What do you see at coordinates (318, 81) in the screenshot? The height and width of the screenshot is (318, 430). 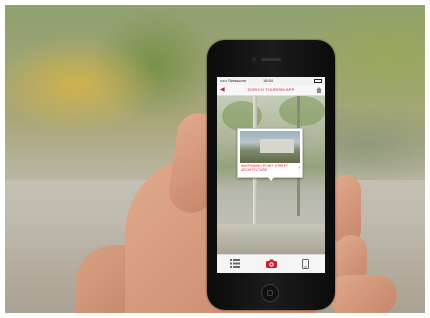 I see `battery-icon` at bounding box center [318, 81].